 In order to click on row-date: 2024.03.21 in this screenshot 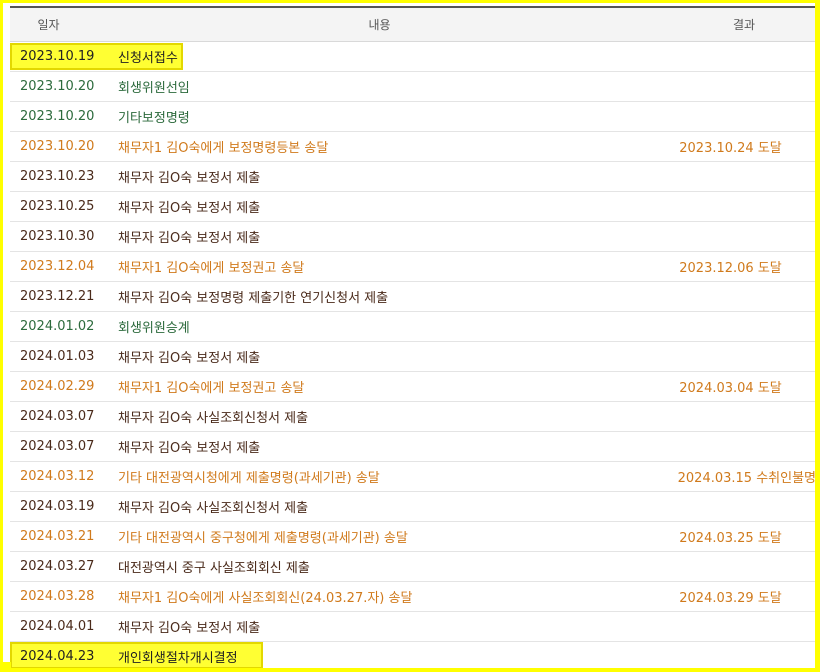, I will do `click(57, 536)`.